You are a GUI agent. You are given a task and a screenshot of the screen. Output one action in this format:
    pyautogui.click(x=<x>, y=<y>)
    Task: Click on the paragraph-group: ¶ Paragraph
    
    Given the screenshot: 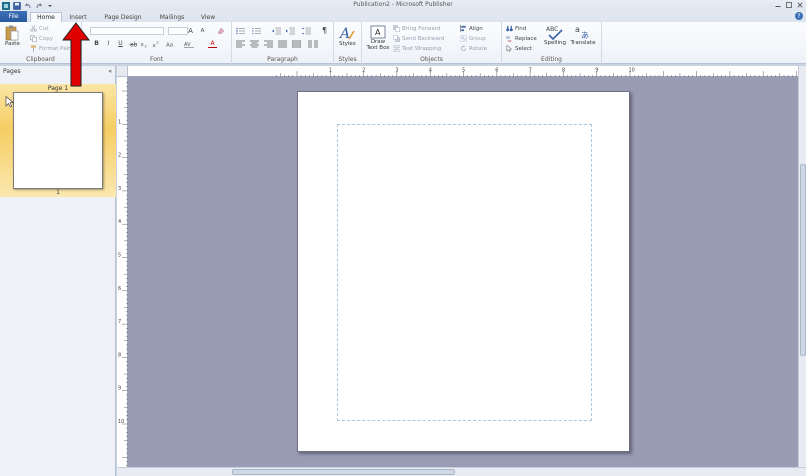 What is the action you would take?
    pyautogui.click(x=283, y=43)
    